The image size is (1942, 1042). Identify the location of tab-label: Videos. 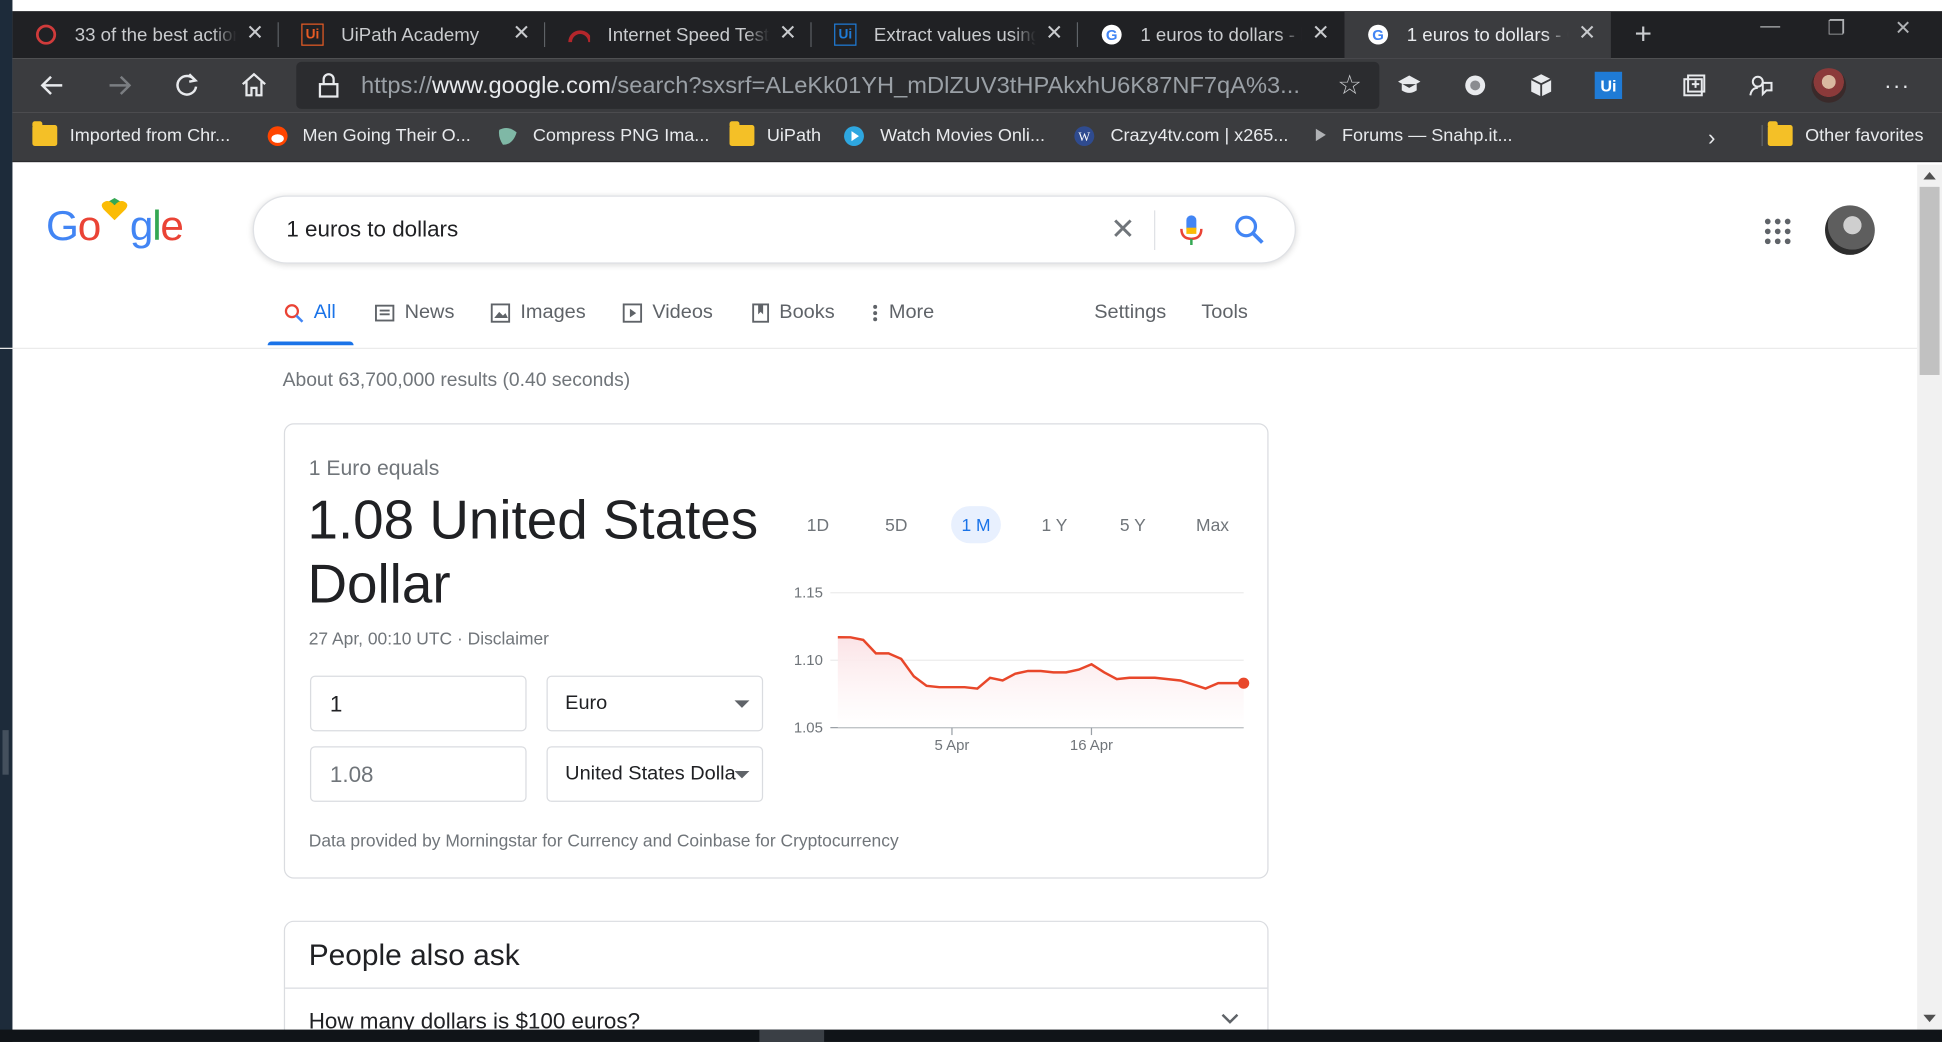
(682, 312).